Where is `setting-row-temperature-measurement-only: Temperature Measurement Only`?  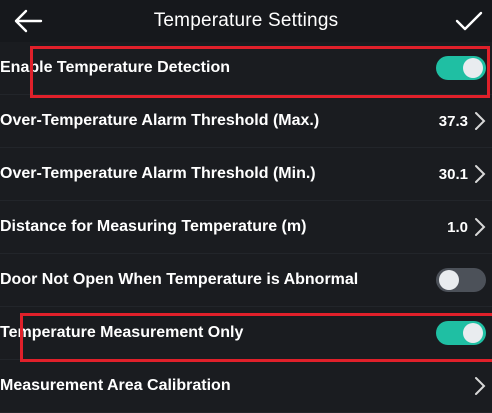
setting-row-temperature-measurement-only: Temperature Measurement Only is located at coordinates (246, 333).